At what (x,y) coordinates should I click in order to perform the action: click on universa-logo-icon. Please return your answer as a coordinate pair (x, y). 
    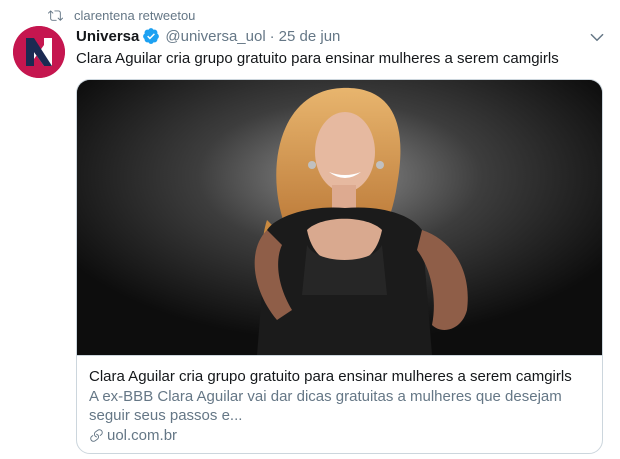
    Looking at the image, I should click on (39, 52).